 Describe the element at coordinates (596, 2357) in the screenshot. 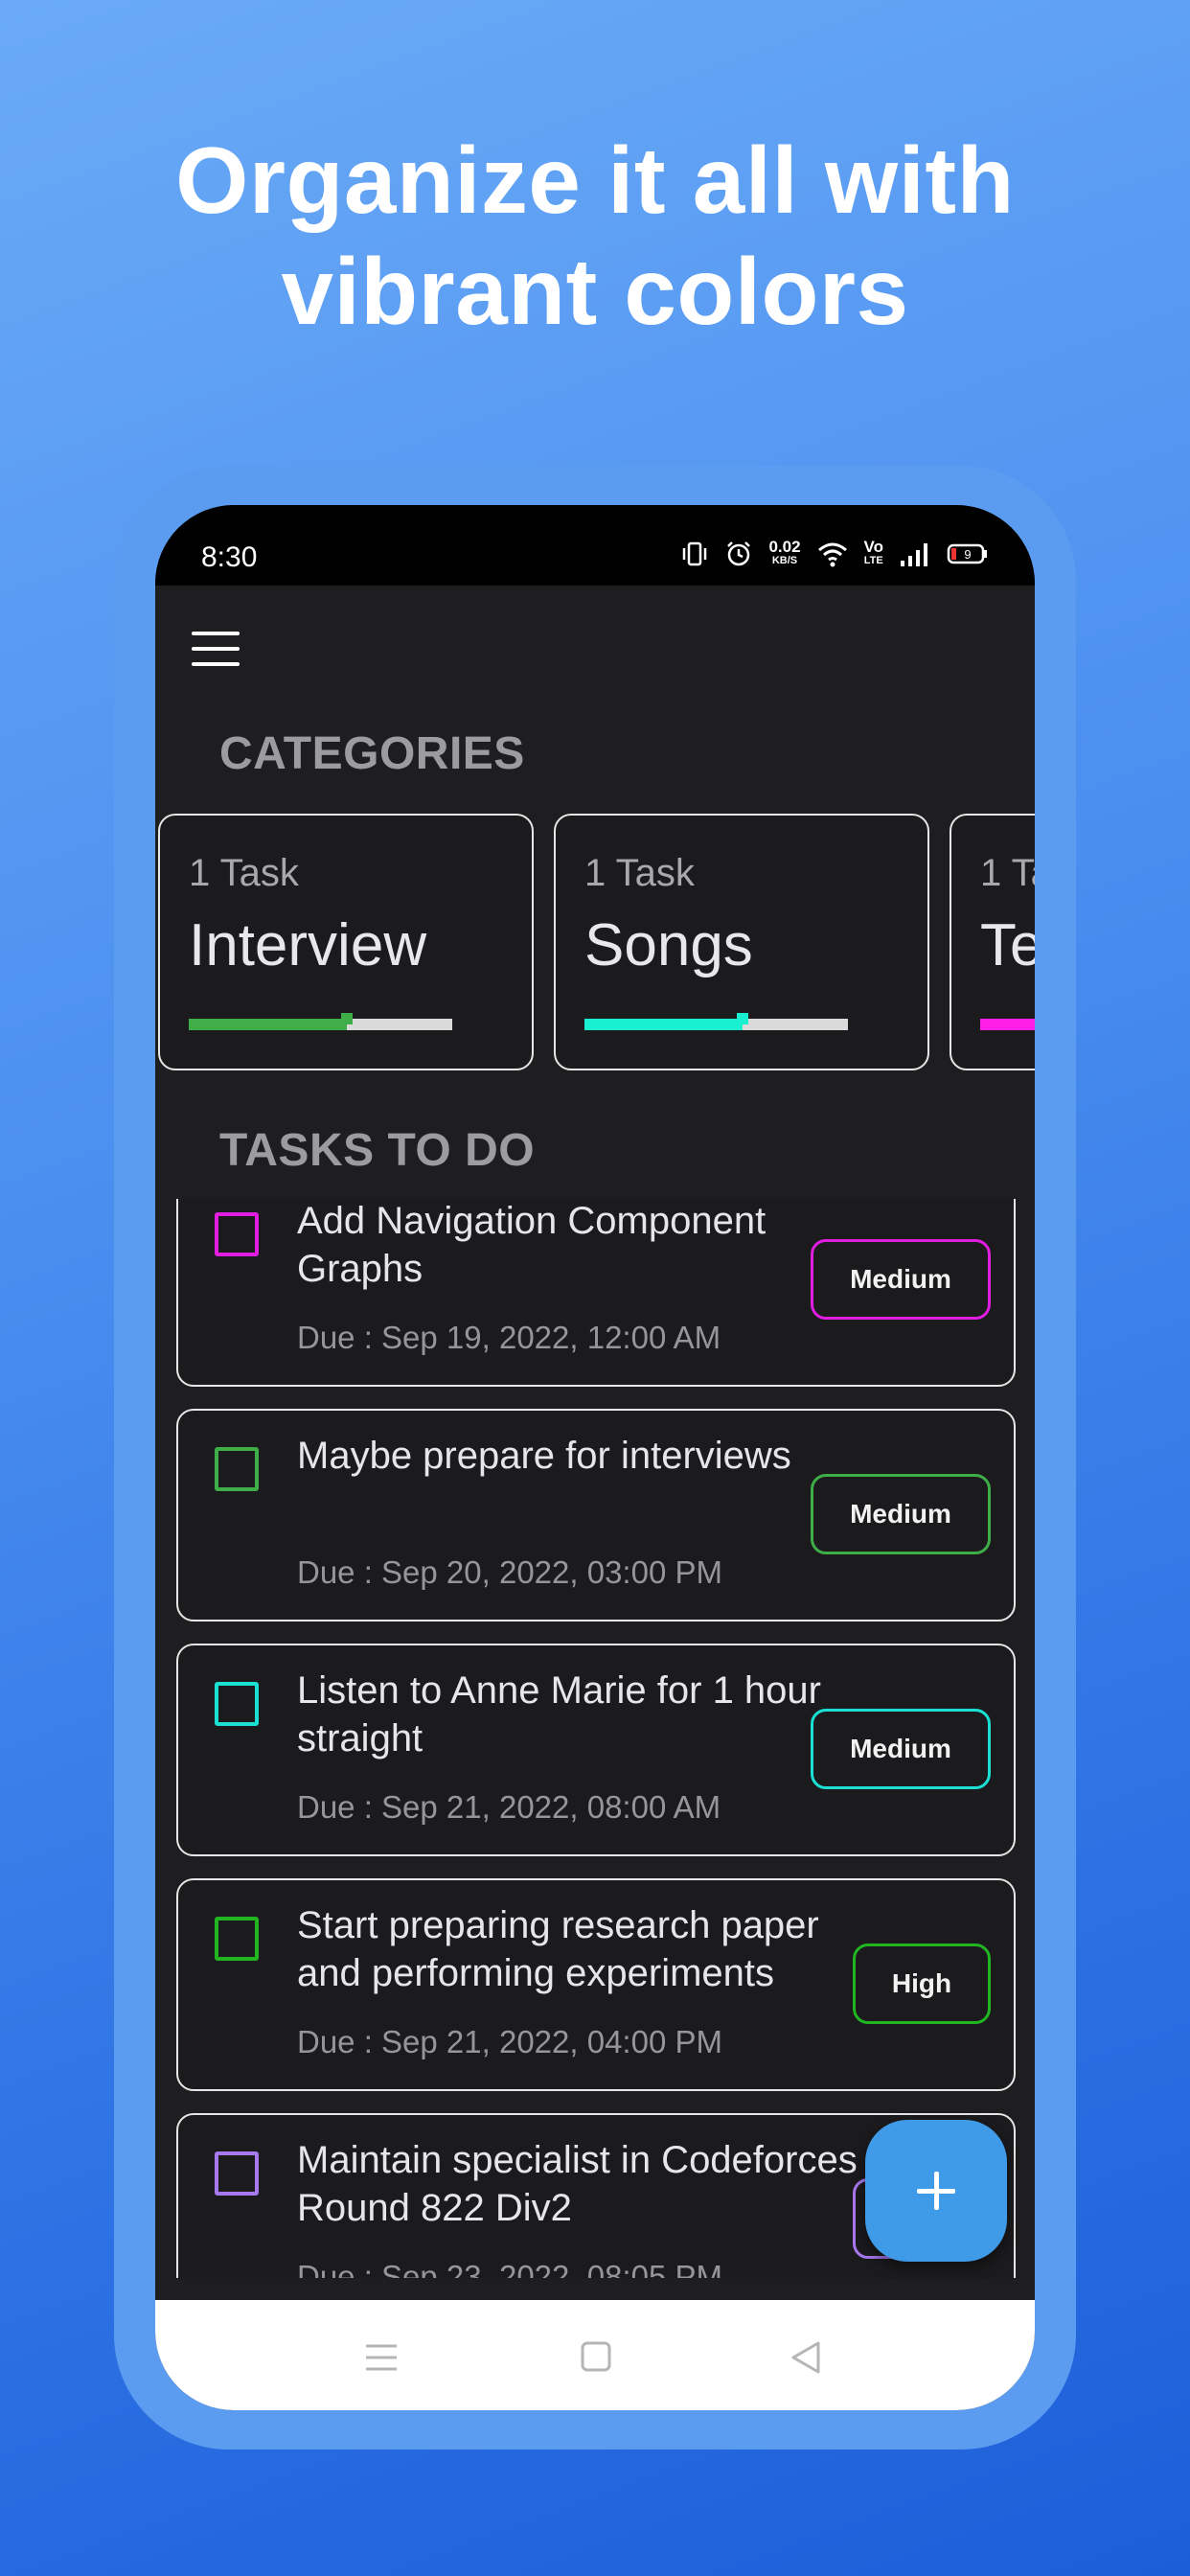

I see `home-icon` at that location.